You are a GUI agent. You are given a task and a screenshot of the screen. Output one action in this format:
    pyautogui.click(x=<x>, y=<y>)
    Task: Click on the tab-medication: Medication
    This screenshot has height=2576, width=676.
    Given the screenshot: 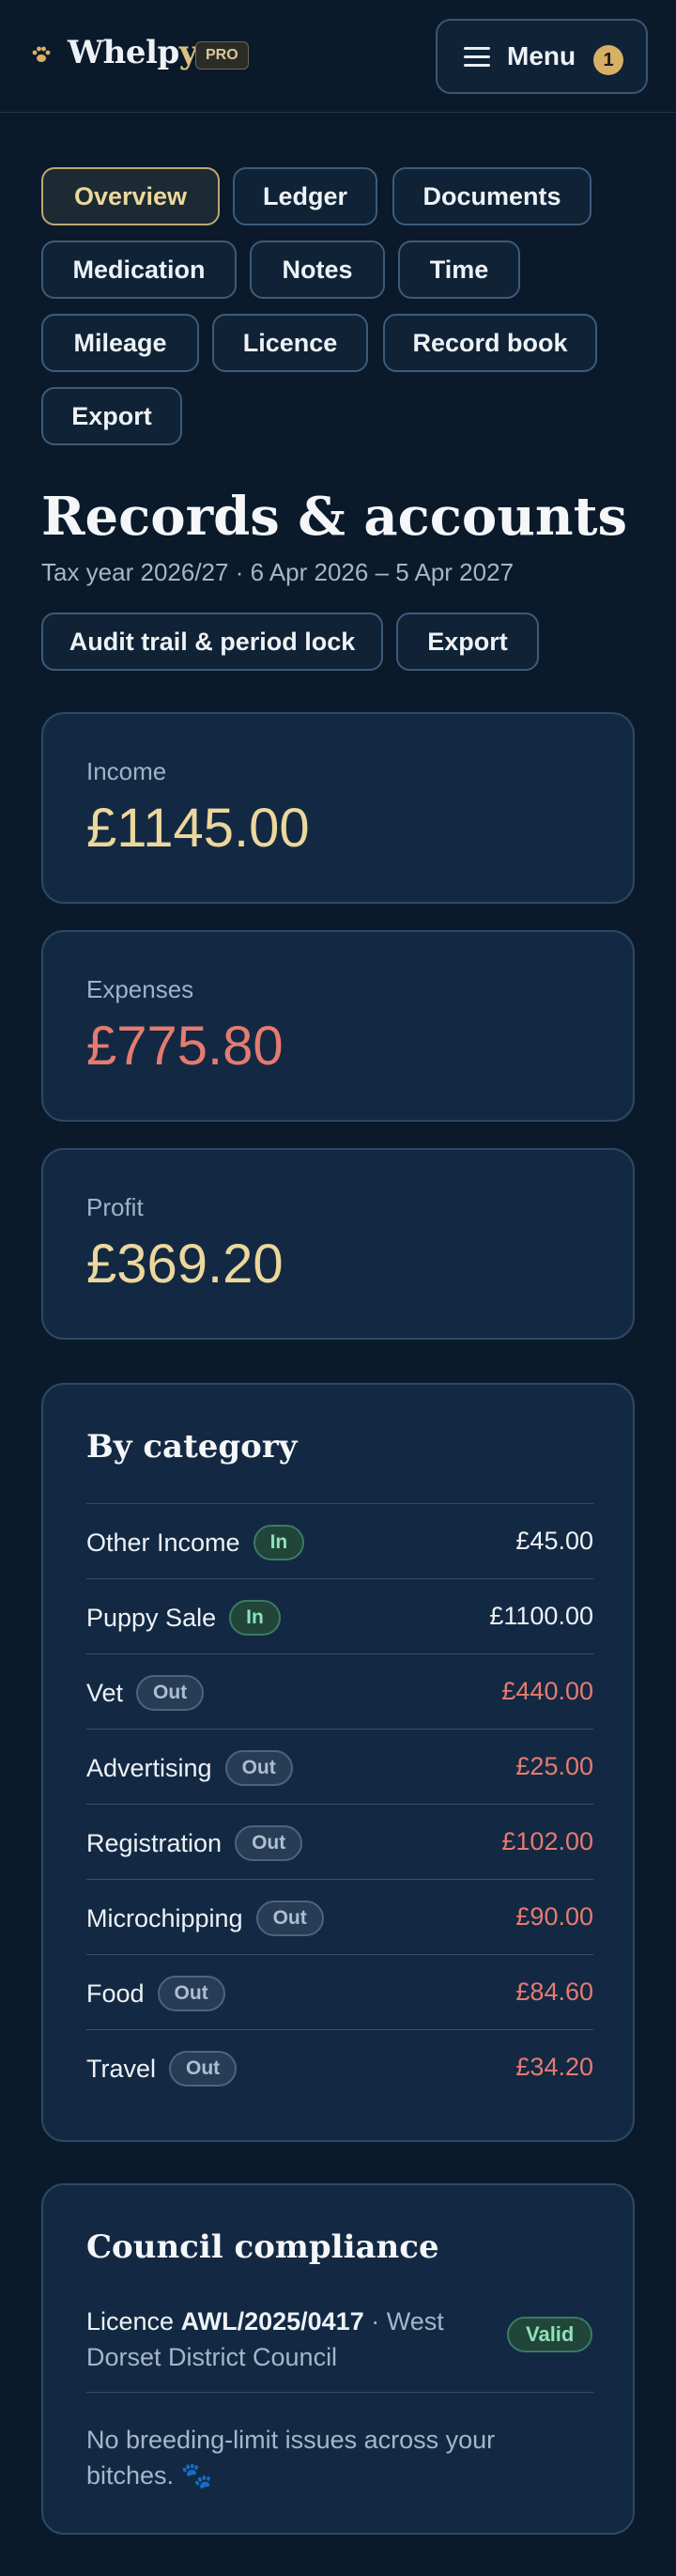 What is the action you would take?
    pyautogui.click(x=139, y=270)
    